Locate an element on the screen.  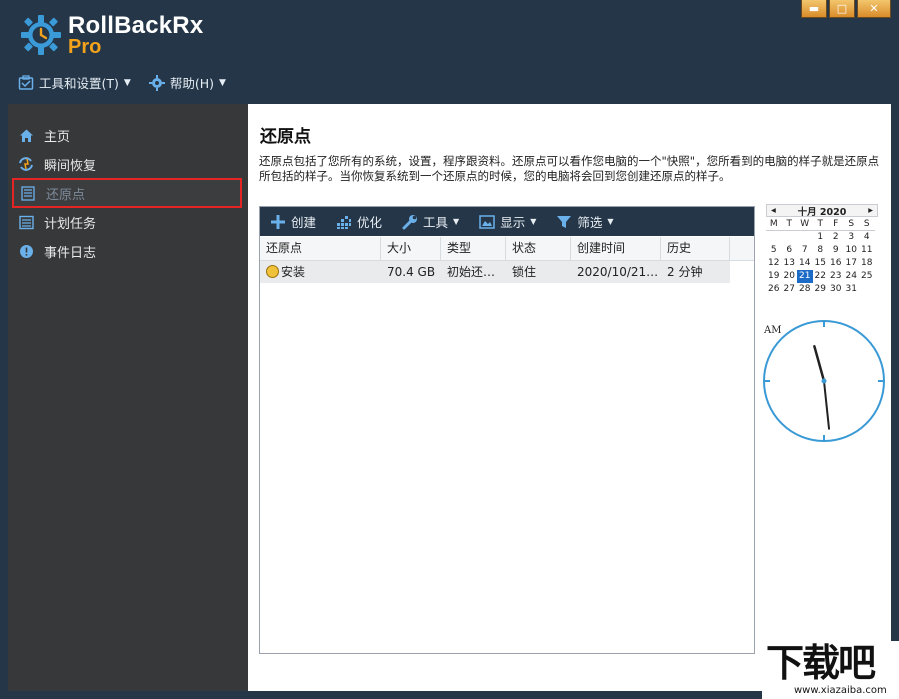
restore-point-name: 安装 is located at coordinates (293, 272).